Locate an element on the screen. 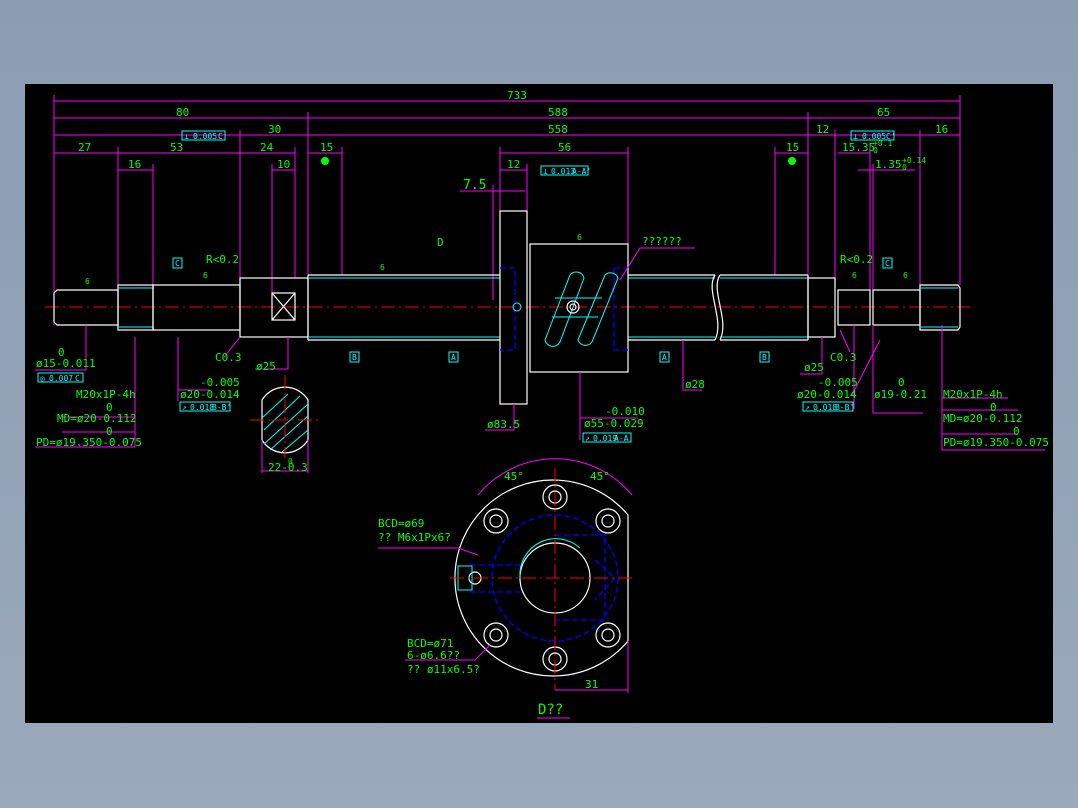 The image size is (1078, 808). labels-pd-left: PD=ø19.350-0.075 is located at coordinates (89, 442).